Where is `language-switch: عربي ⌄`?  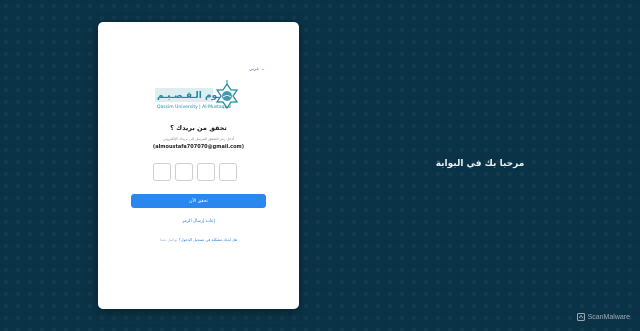
language-switch: عربي ⌄ is located at coordinates (257, 69).